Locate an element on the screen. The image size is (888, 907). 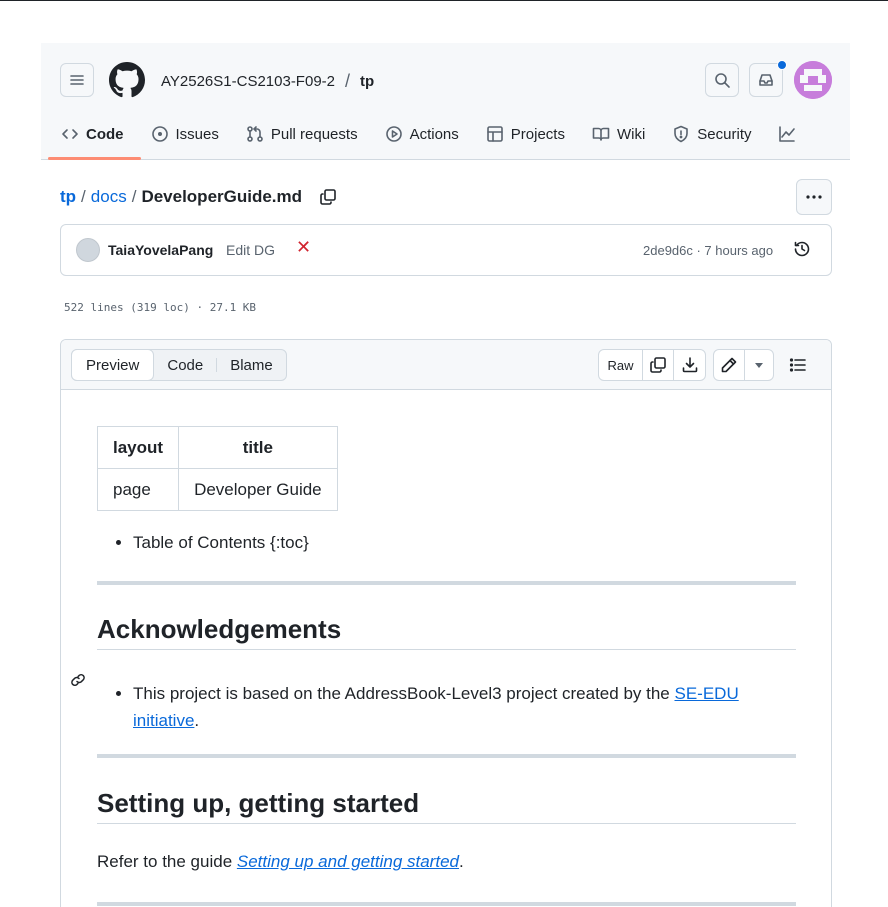
file-toolbar: Preview Code Blame Raw is located at coordinates (446, 365).